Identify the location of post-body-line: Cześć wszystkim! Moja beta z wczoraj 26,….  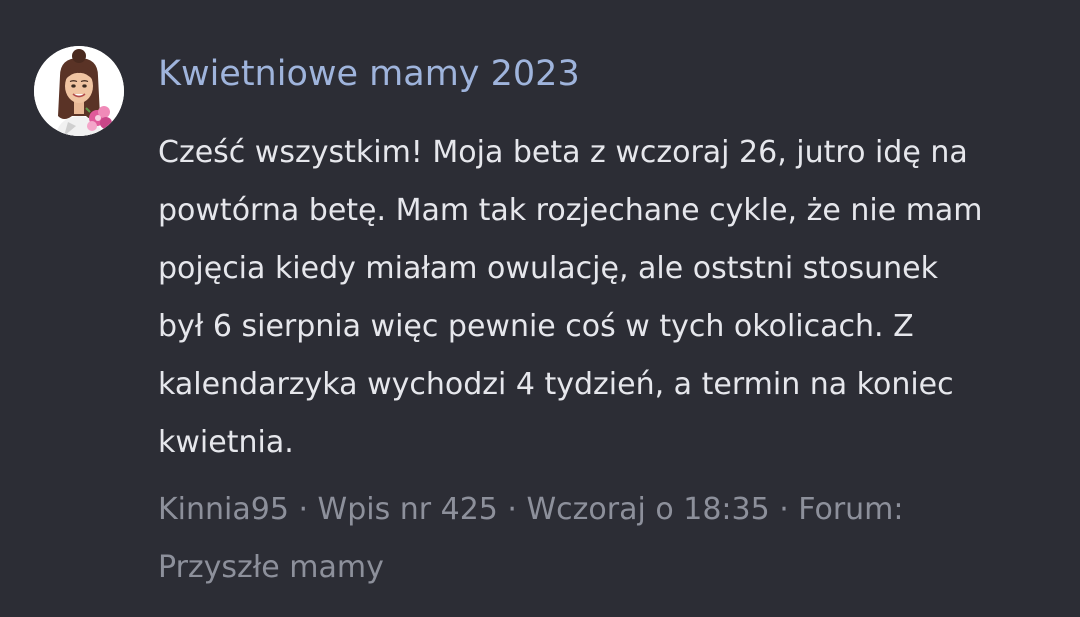
(563, 152).